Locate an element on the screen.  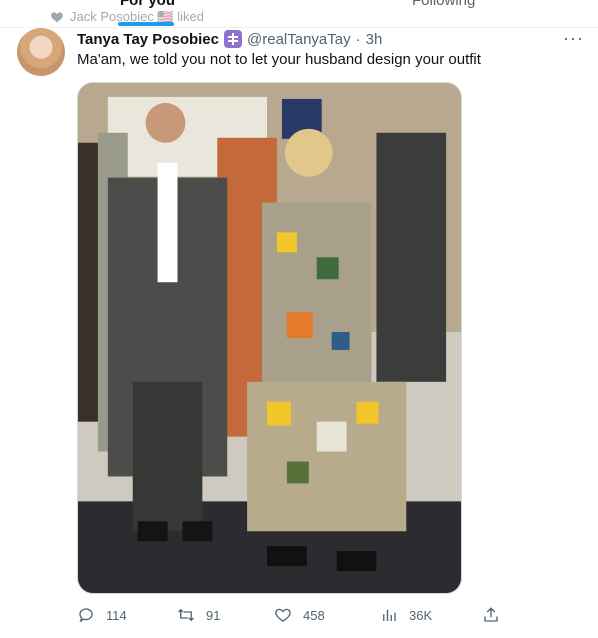
like-icon is located at coordinates (283, 615).